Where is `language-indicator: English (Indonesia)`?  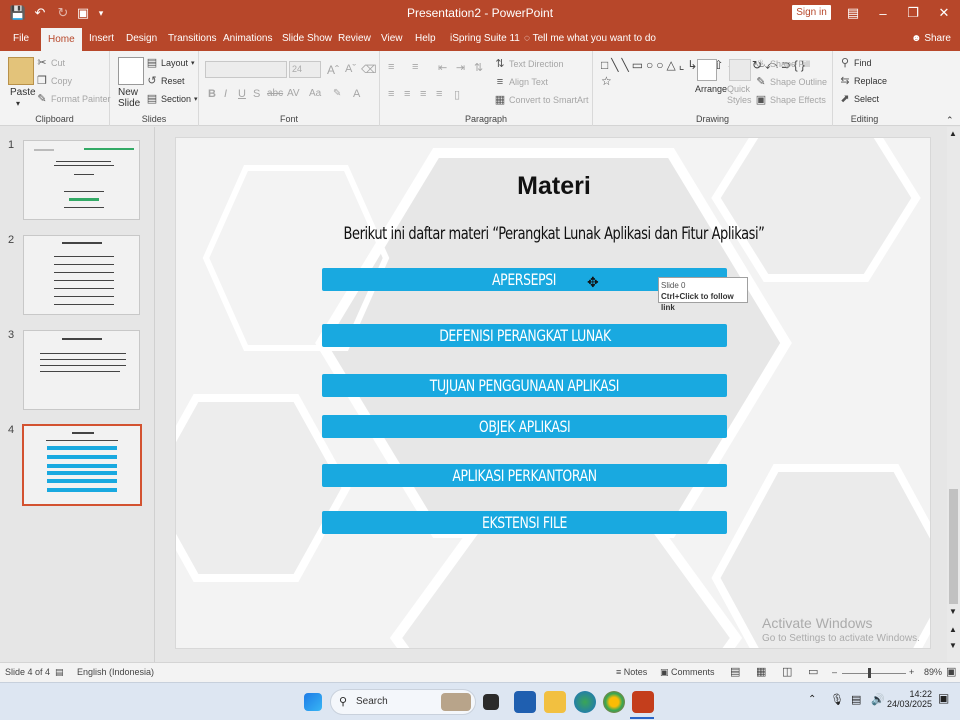 language-indicator: English (Indonesia) is located at coordinates (115, 672).